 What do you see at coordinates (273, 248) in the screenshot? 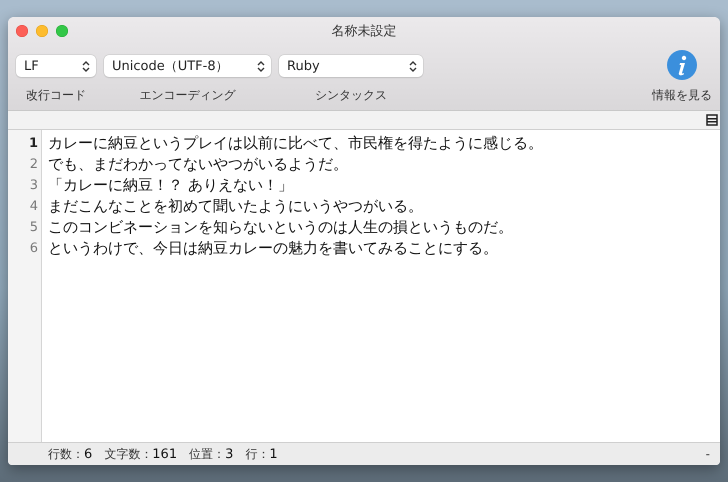
I see `text-line: というわけで、今日は納豆カレーの魅力を書いてみることにする。` at bounding box center [273, 248].